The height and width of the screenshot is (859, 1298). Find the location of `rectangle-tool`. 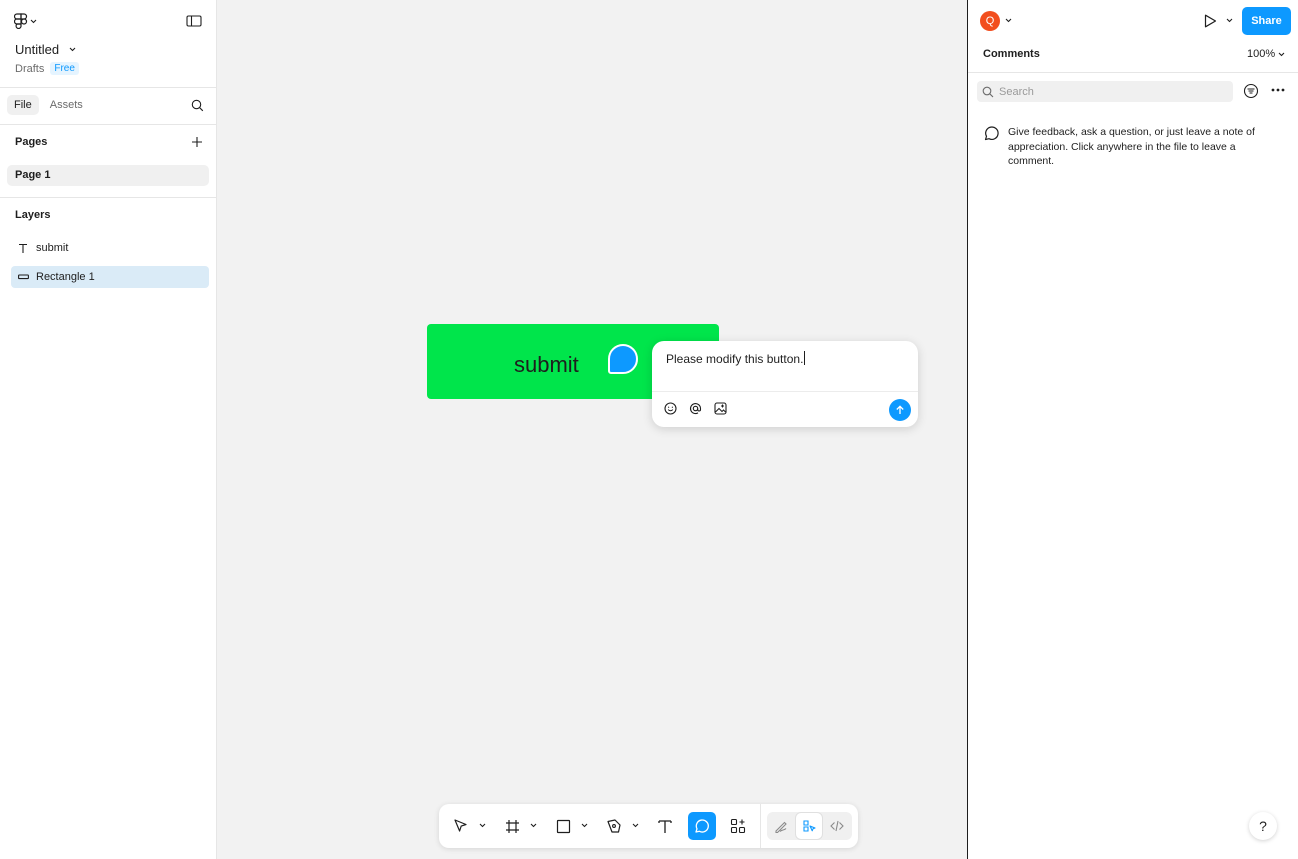

rectangle-tool is located at coordinates (563, 826).